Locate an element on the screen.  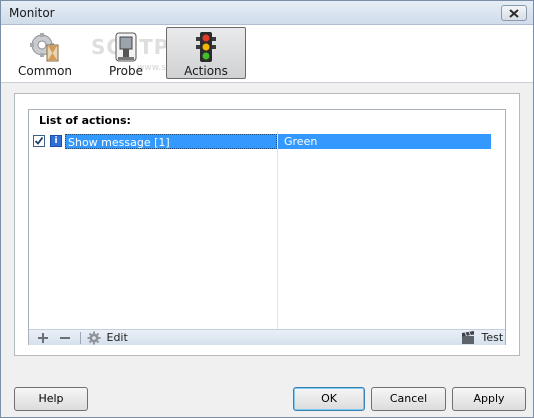
panel-title: List of actions: is located at coordinates (85, 120).